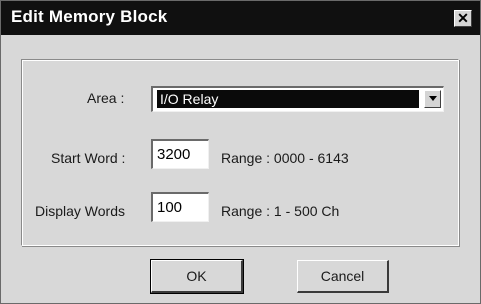 The width and height of the screenshot is (481, 304). I want to click on title-bar: Edit Memory Block ✕, so click(240, 18).